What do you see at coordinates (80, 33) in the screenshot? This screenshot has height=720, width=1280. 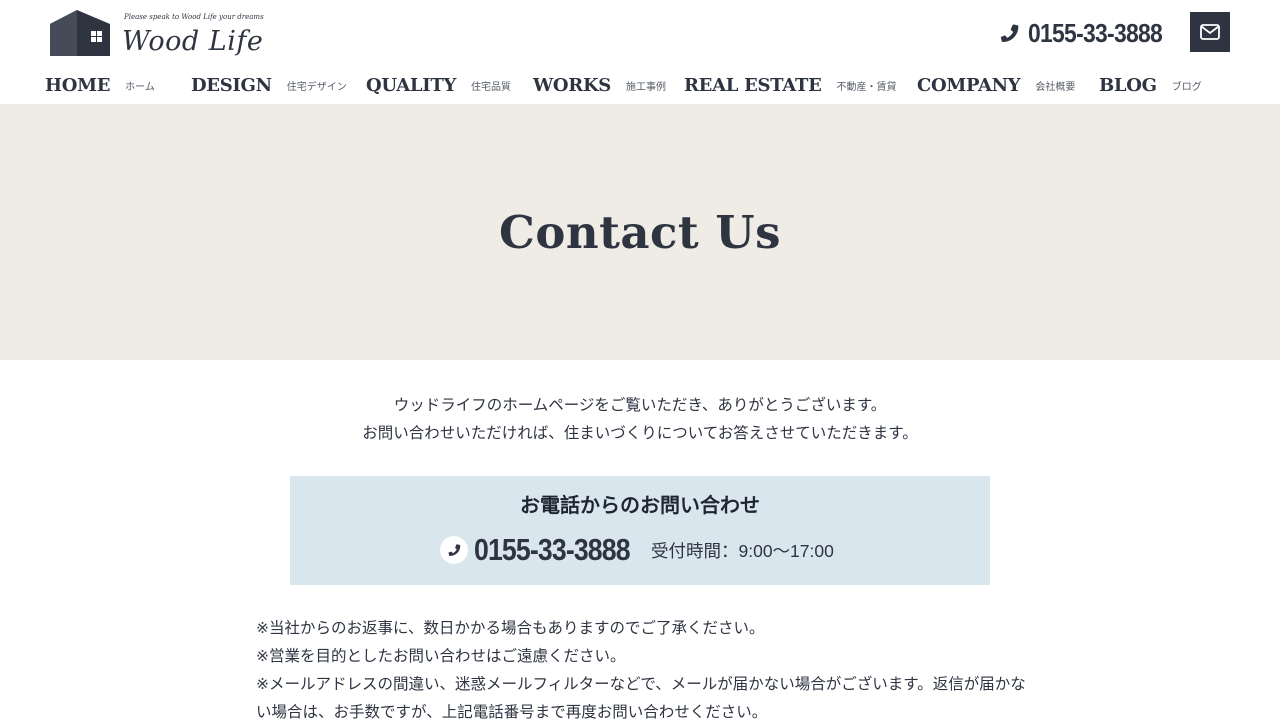 I see `house-logo-icon` at bounding box center [80, 33].